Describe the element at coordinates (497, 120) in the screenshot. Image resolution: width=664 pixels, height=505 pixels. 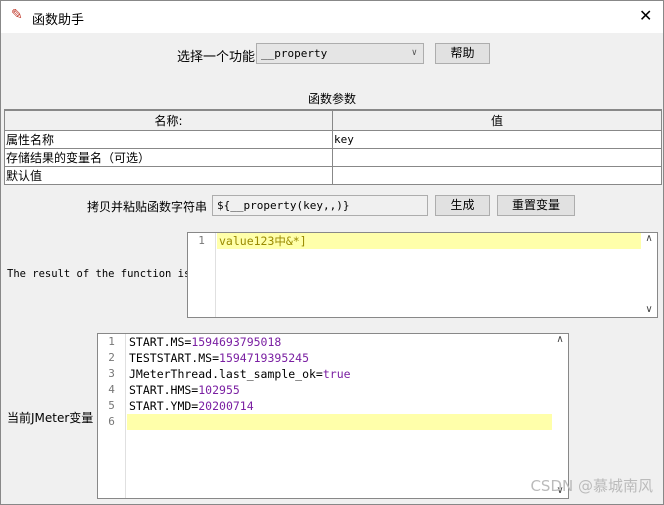
I see `column-header-value: 值` at that location.